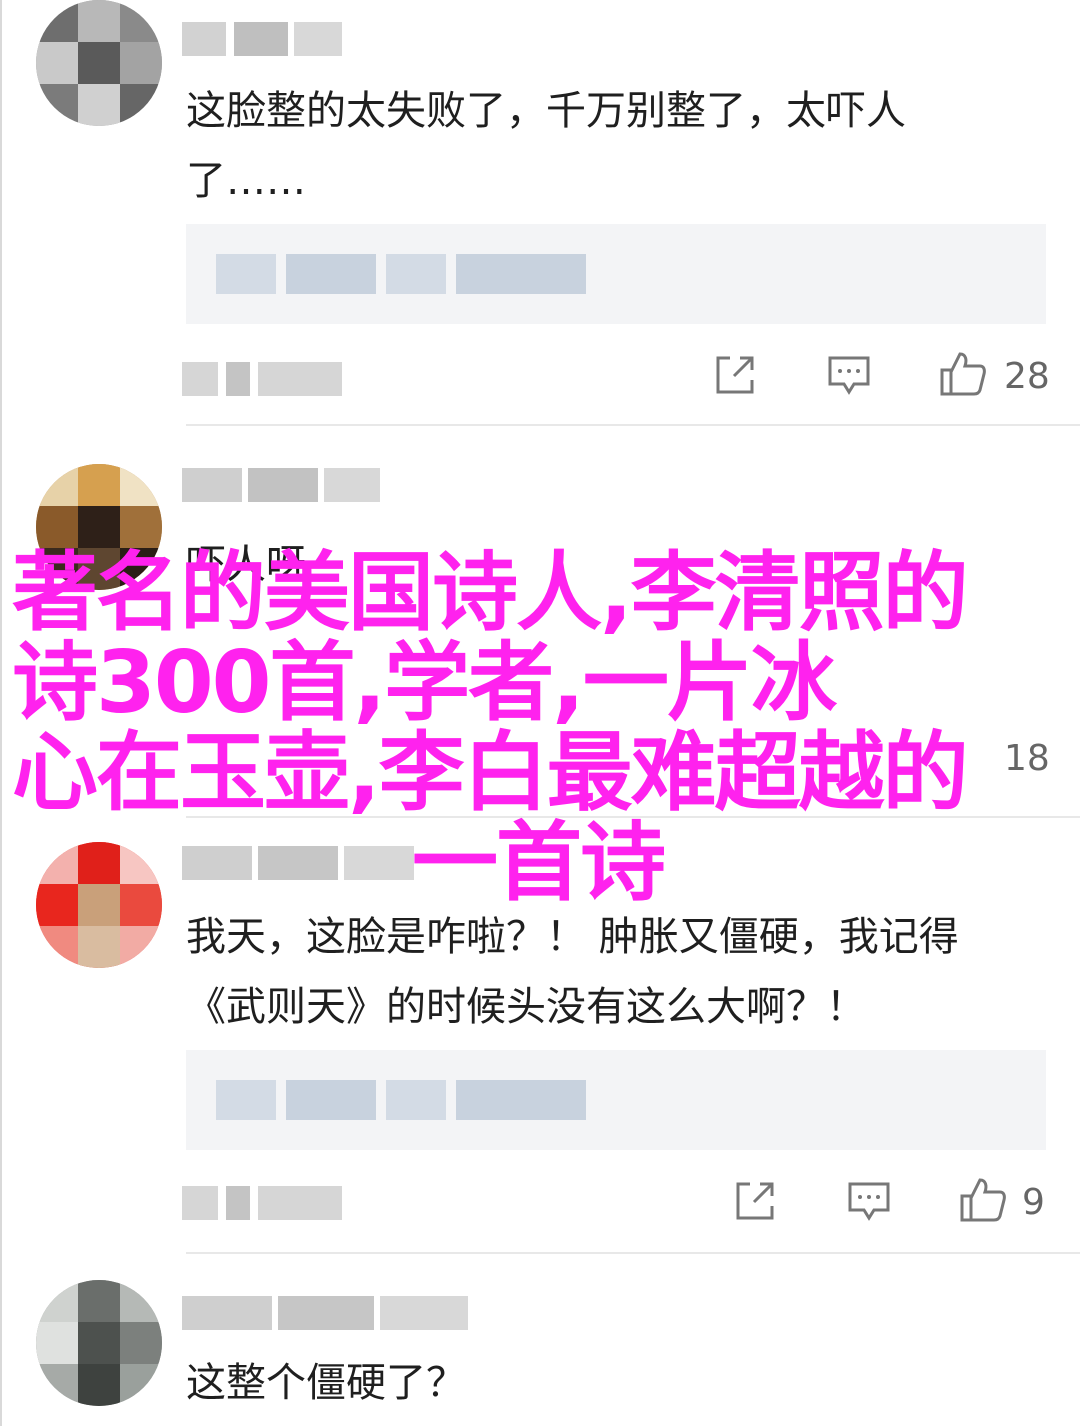  I want to click on like-count: 28, so click(1027, 376).